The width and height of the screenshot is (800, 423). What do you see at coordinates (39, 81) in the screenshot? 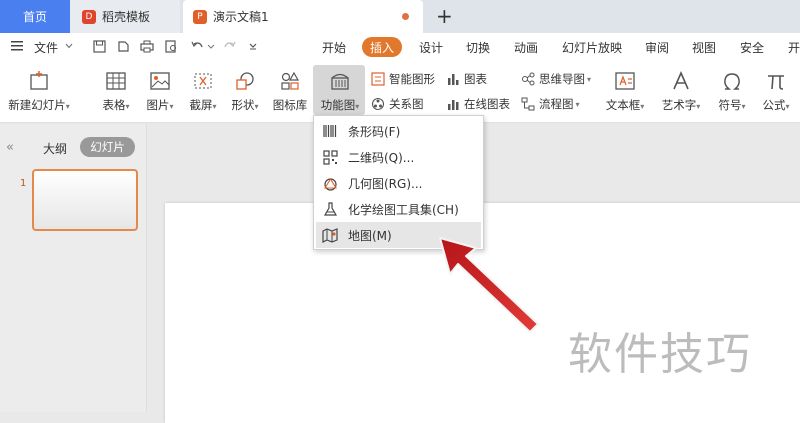
I see `new-slide-icon` at bounding box center [39, 81].